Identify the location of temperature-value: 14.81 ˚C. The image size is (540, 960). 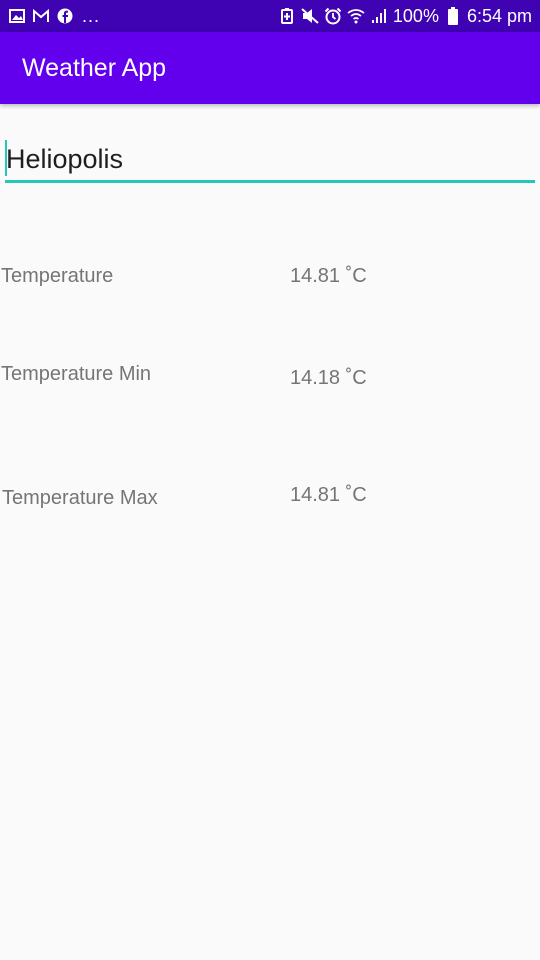
(328, 276).